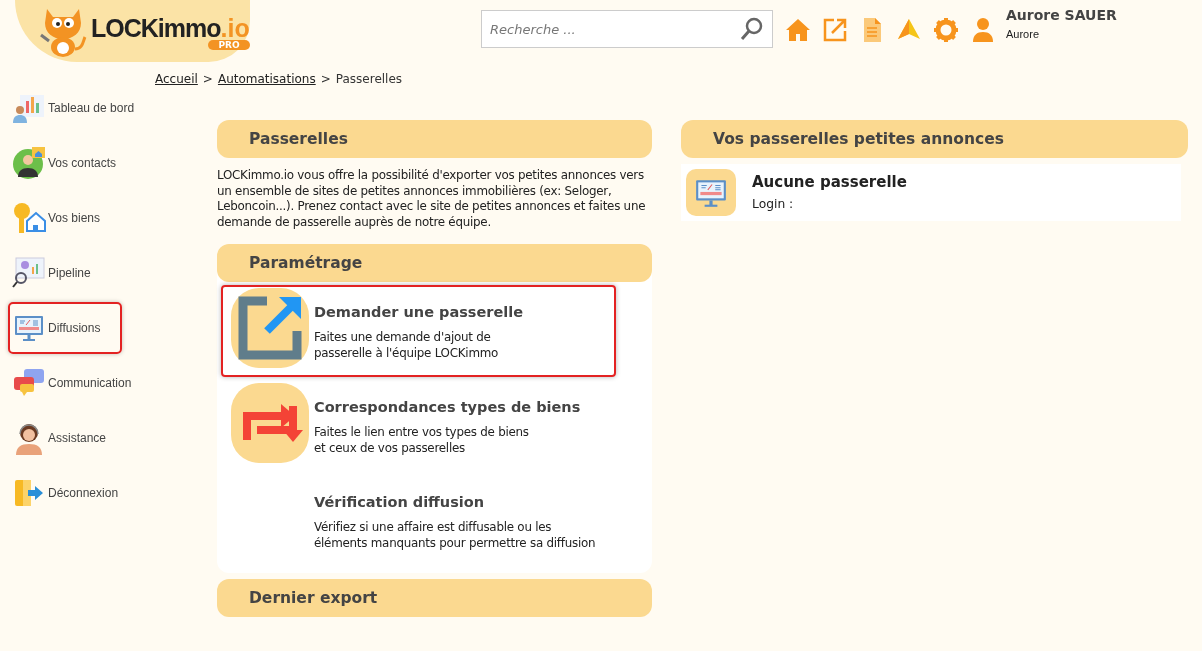 The width and height of the screenshot is (1202, 651). Describe the element at coordinates (29, 383) in the screenshot. I see `chat-bubbles-icon` at that location.